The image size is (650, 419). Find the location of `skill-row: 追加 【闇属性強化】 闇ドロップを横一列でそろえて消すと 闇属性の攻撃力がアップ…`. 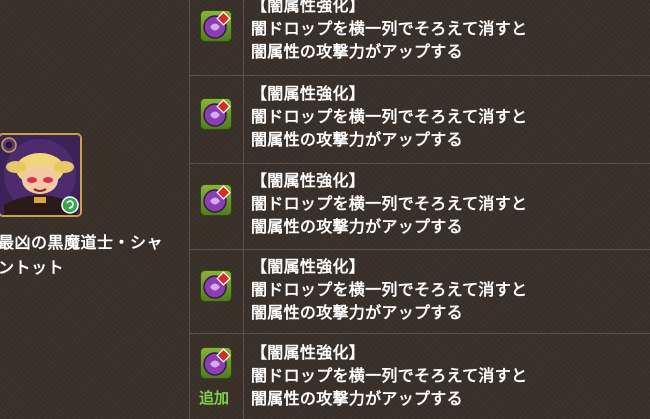

skill-row: 追加 【闇属性強化】 闇ドロップを横一列でそろえて消すと 闇属性の攻撃力がアップ… is located at coordinates (420, 376).